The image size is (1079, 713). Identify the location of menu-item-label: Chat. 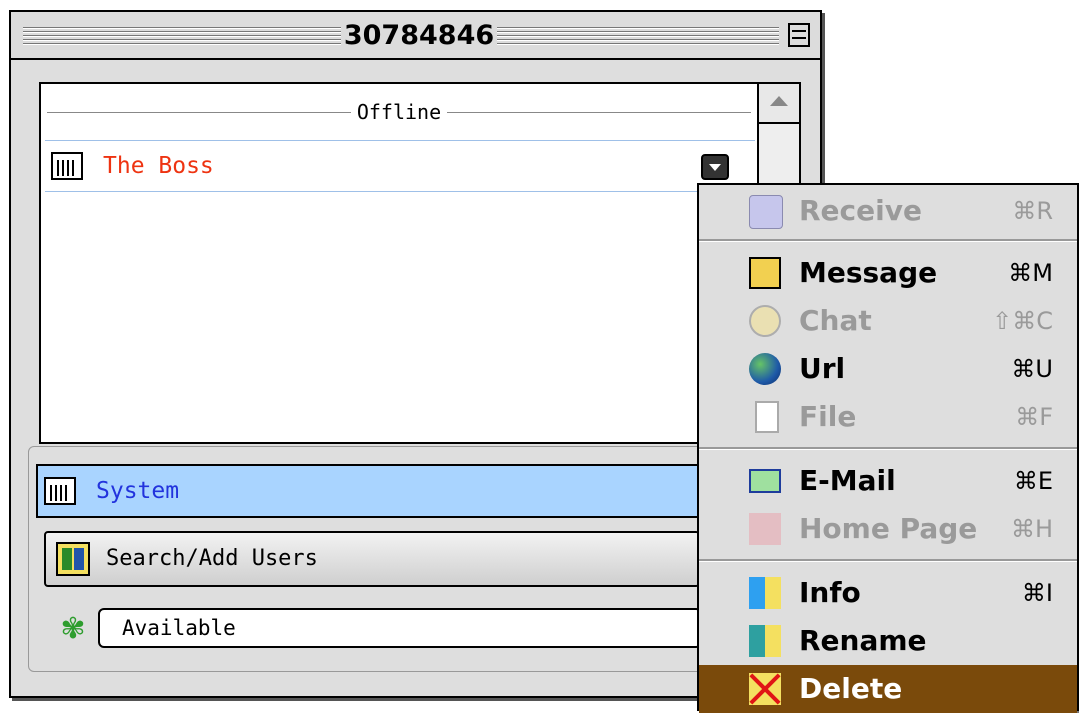
(835, 320).